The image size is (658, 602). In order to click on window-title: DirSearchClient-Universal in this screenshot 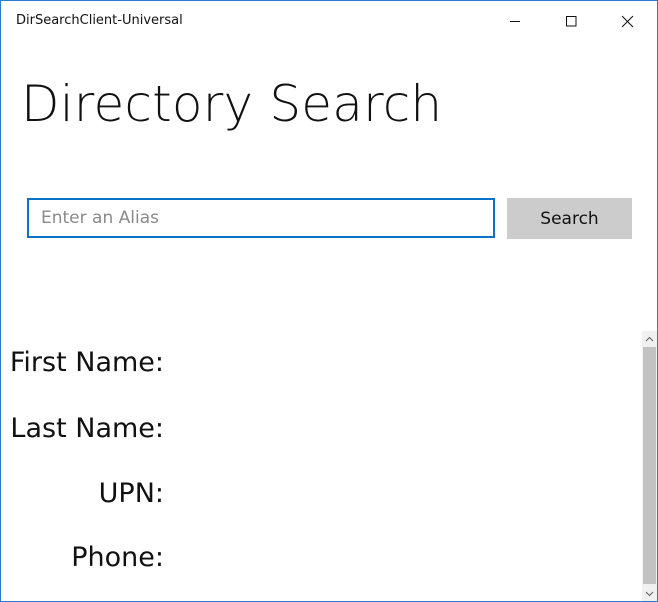, I will do `click(99, 20)`.